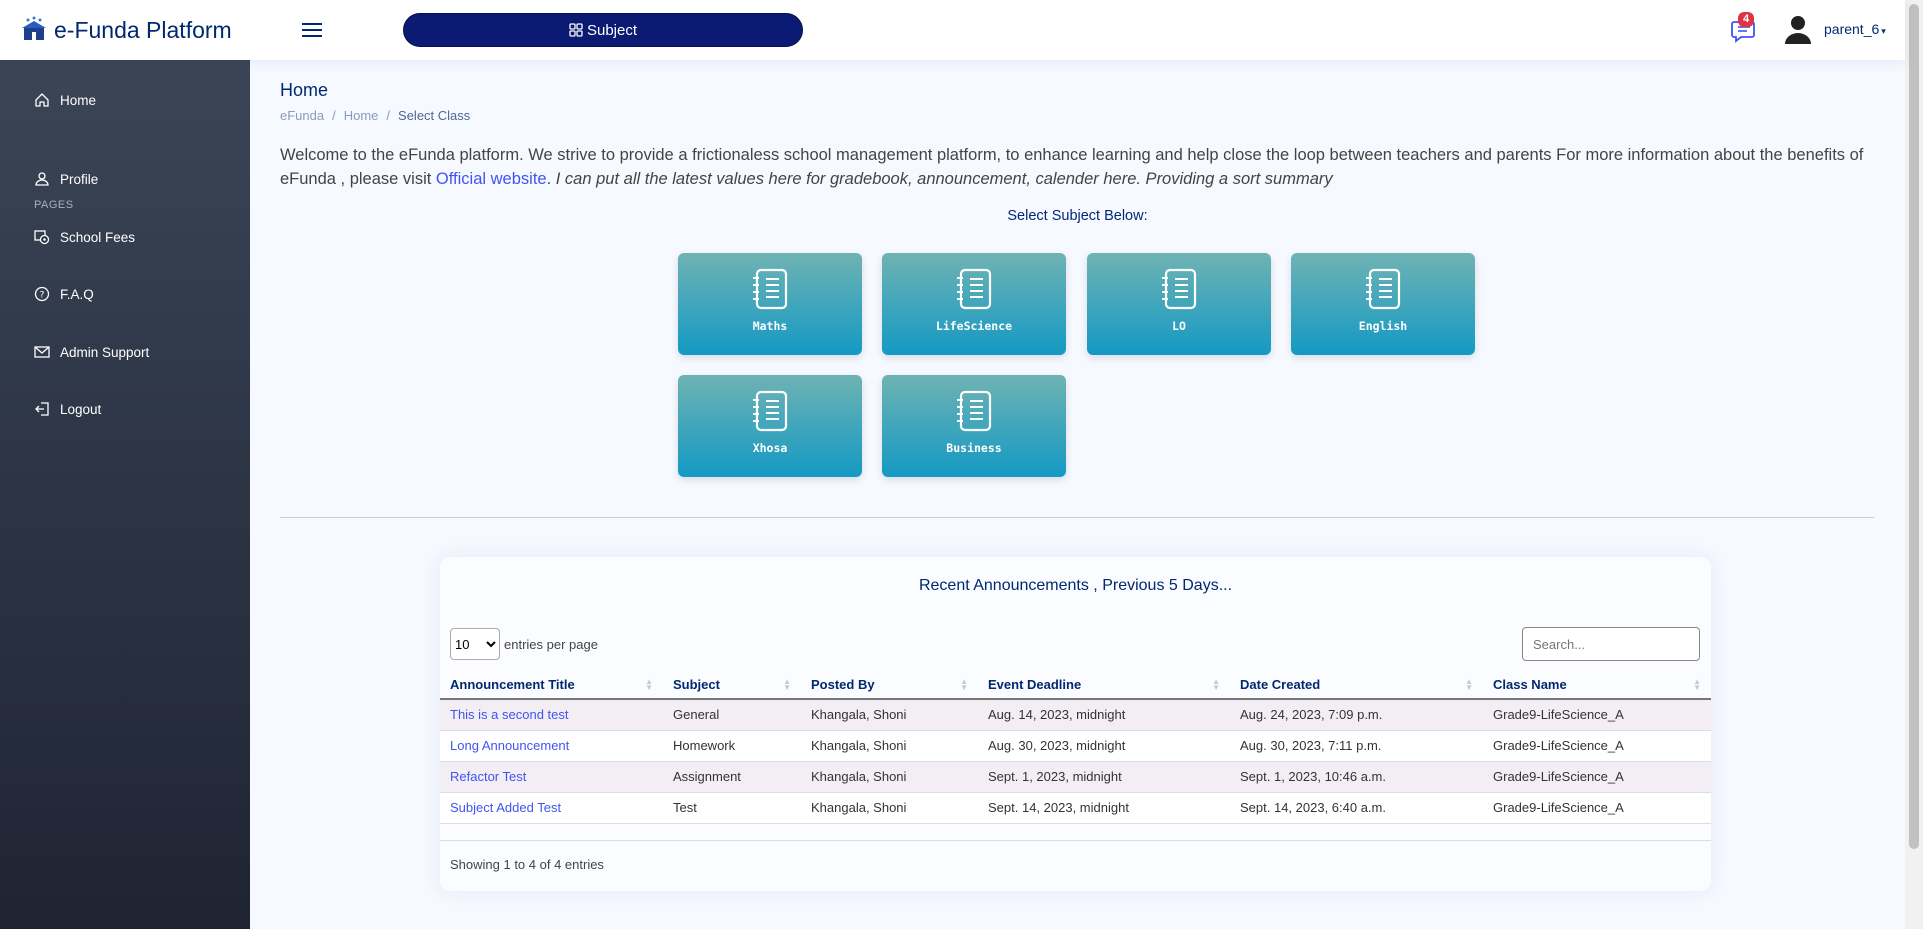  I want to click on table-cell: Sept. 1, 2023, 10:46 a.m., so click(1356, 777).